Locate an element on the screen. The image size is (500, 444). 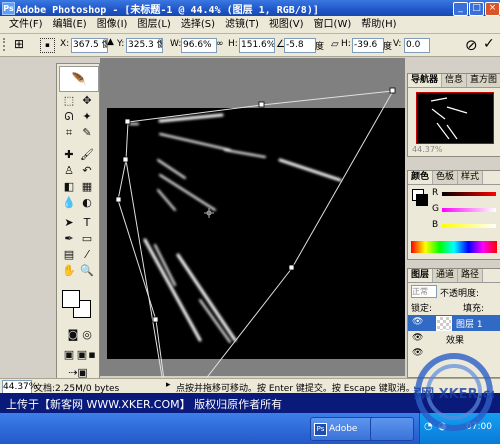
navigator-thumbnail is located at coordinates (455, 118).